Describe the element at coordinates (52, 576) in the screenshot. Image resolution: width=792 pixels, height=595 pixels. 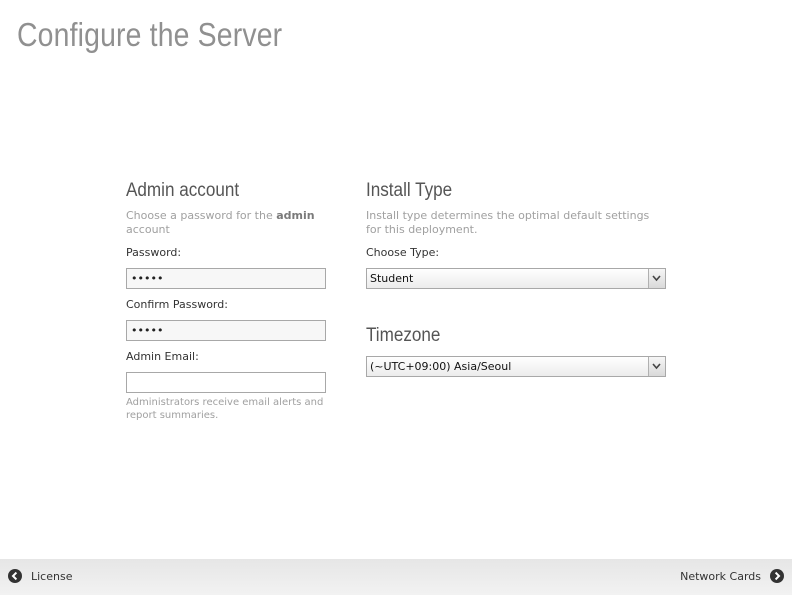
I see `previous-license-label: License` at that location.